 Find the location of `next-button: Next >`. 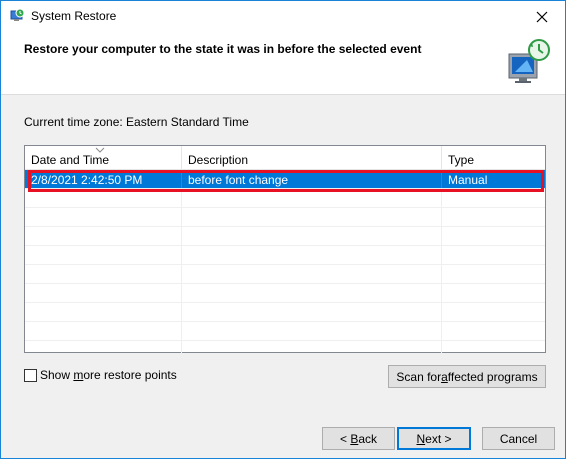

next-button: Next > is located at coordinates (434, 438).